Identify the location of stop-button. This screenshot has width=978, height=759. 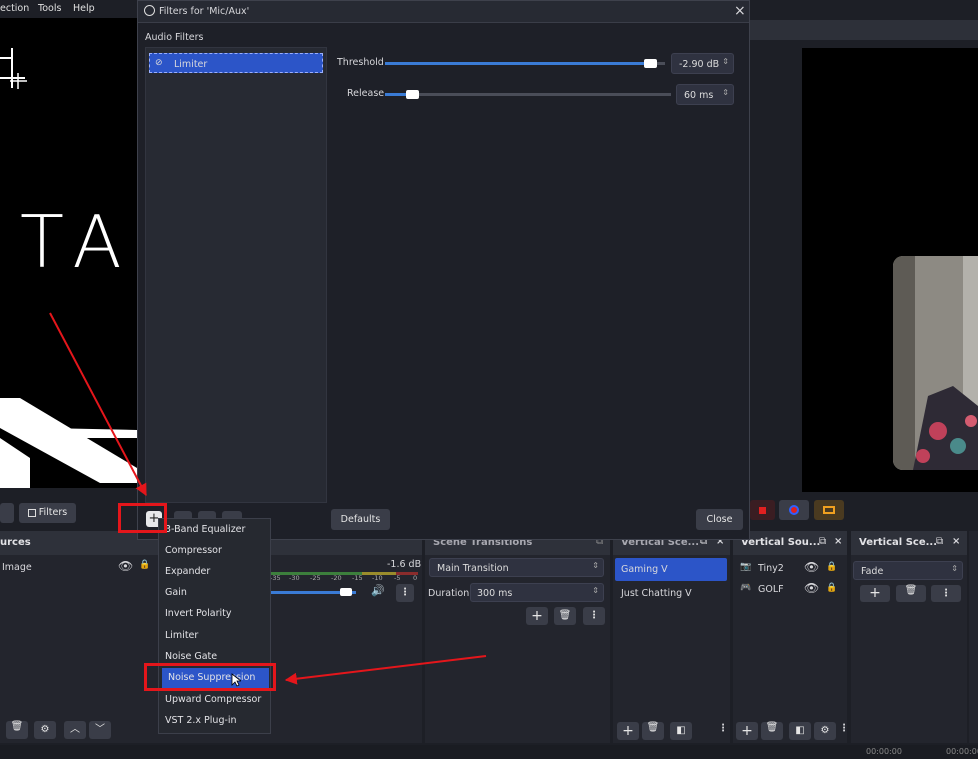
(762, 510).